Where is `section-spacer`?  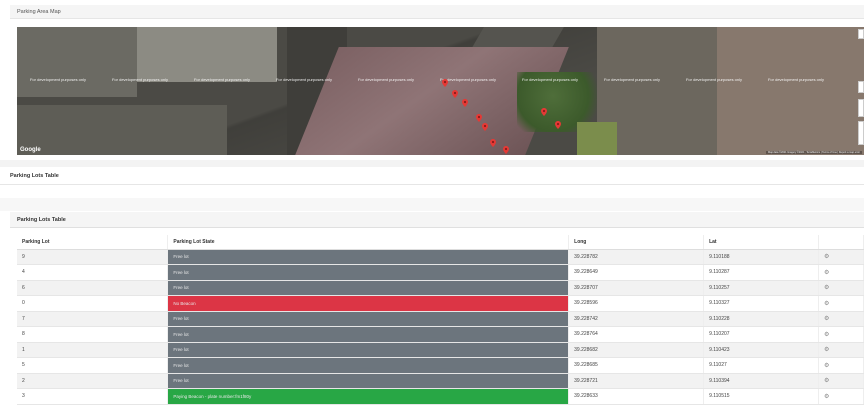 section-spacer is located at coordinates (432, 204).